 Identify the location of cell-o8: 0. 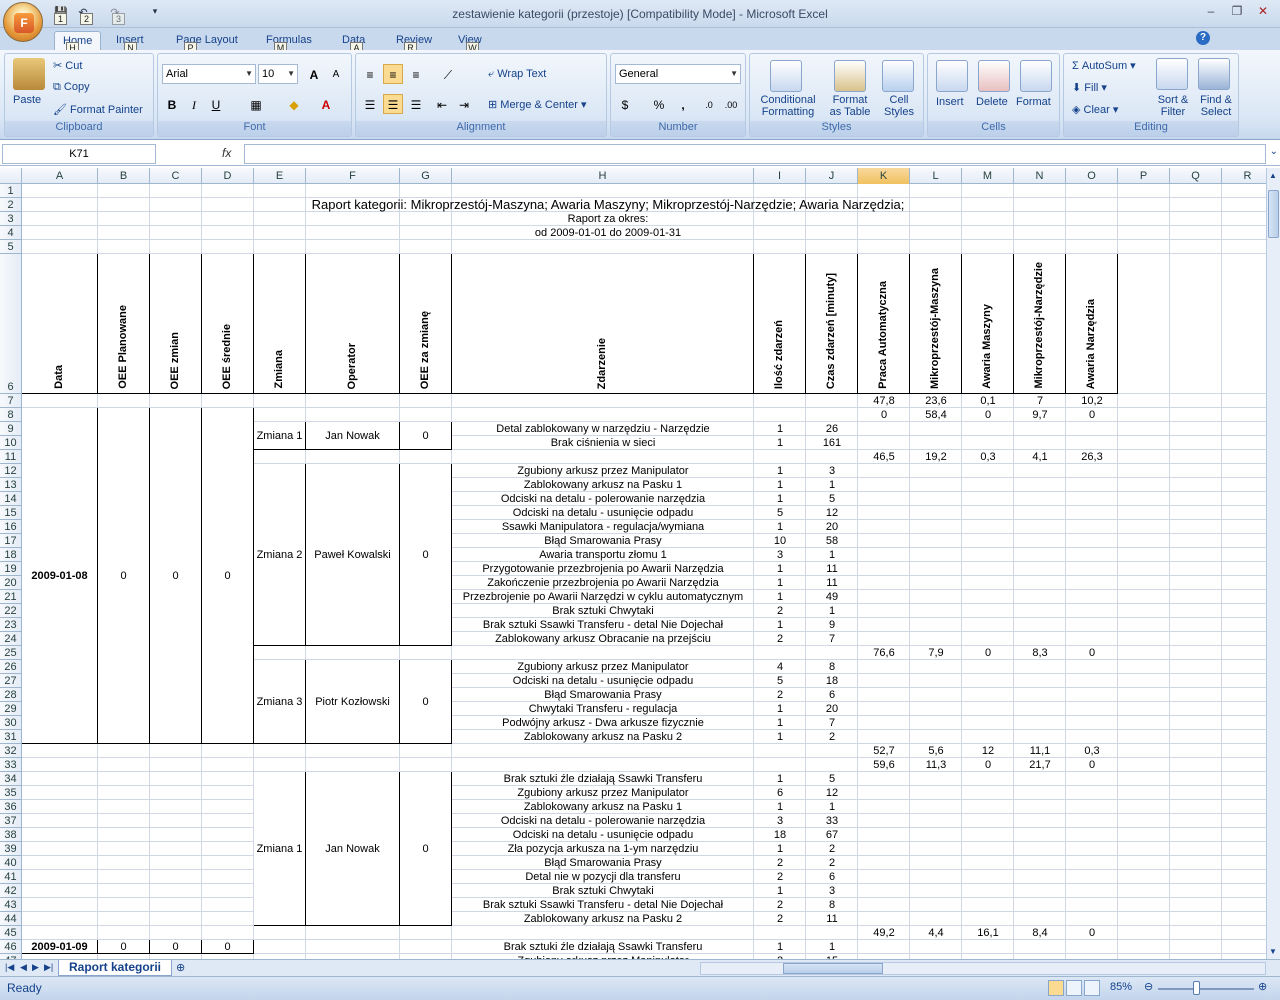
(1092, 415).